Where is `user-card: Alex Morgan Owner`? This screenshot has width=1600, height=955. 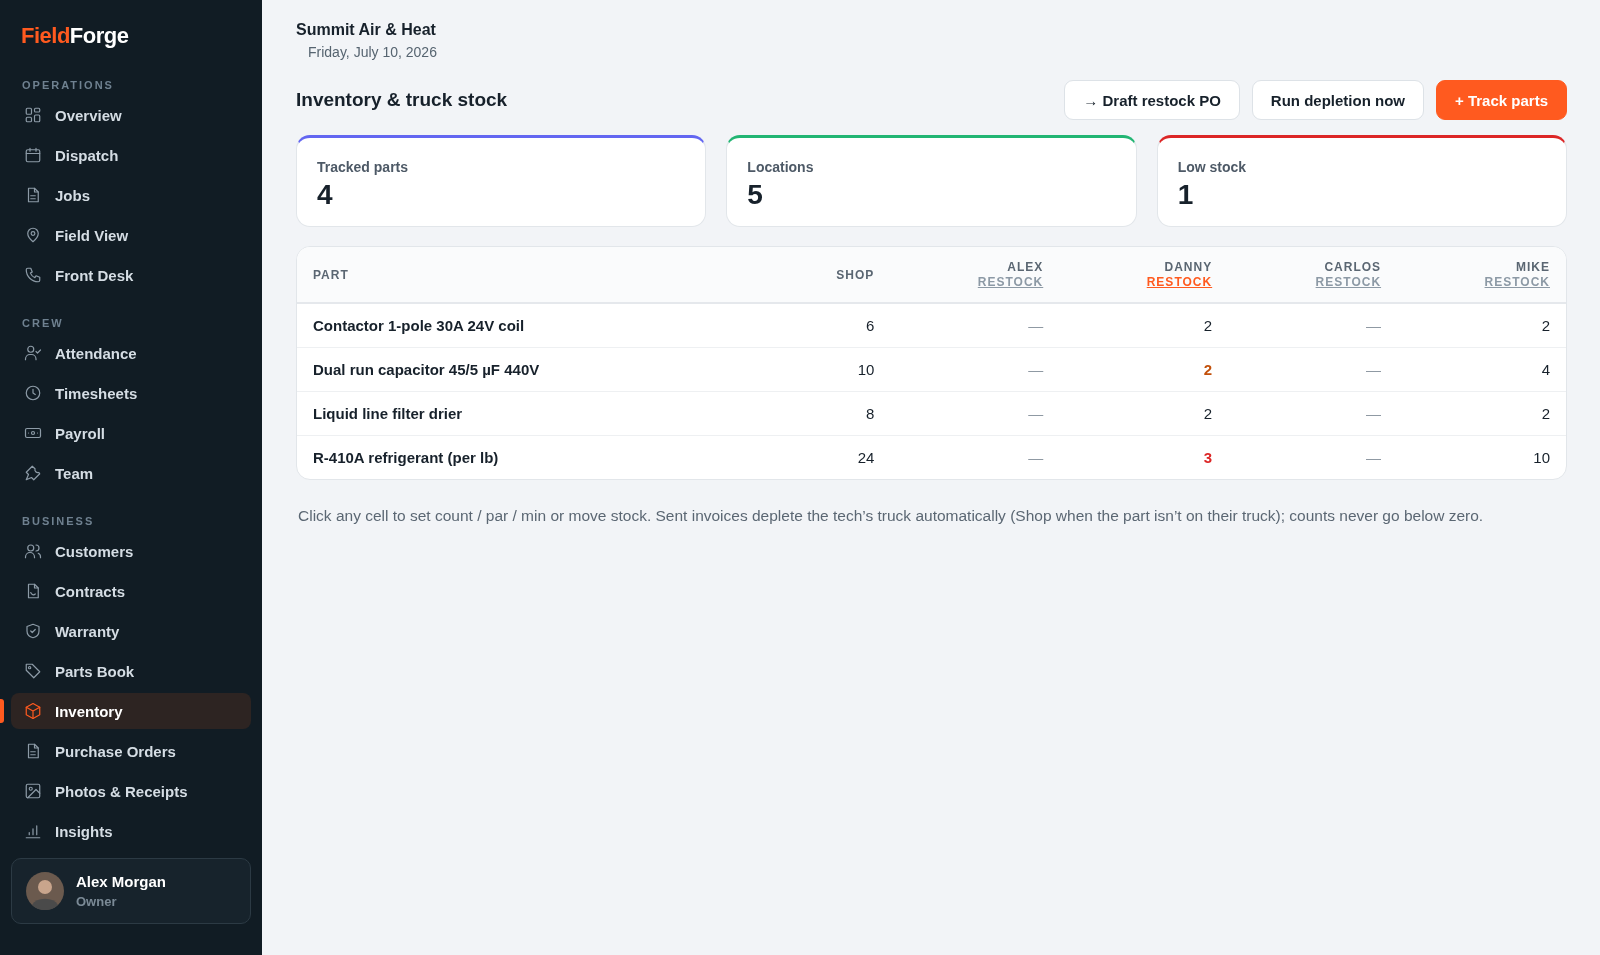 user-card: Alex Morgan Owner is located at coordinates (131, 891).